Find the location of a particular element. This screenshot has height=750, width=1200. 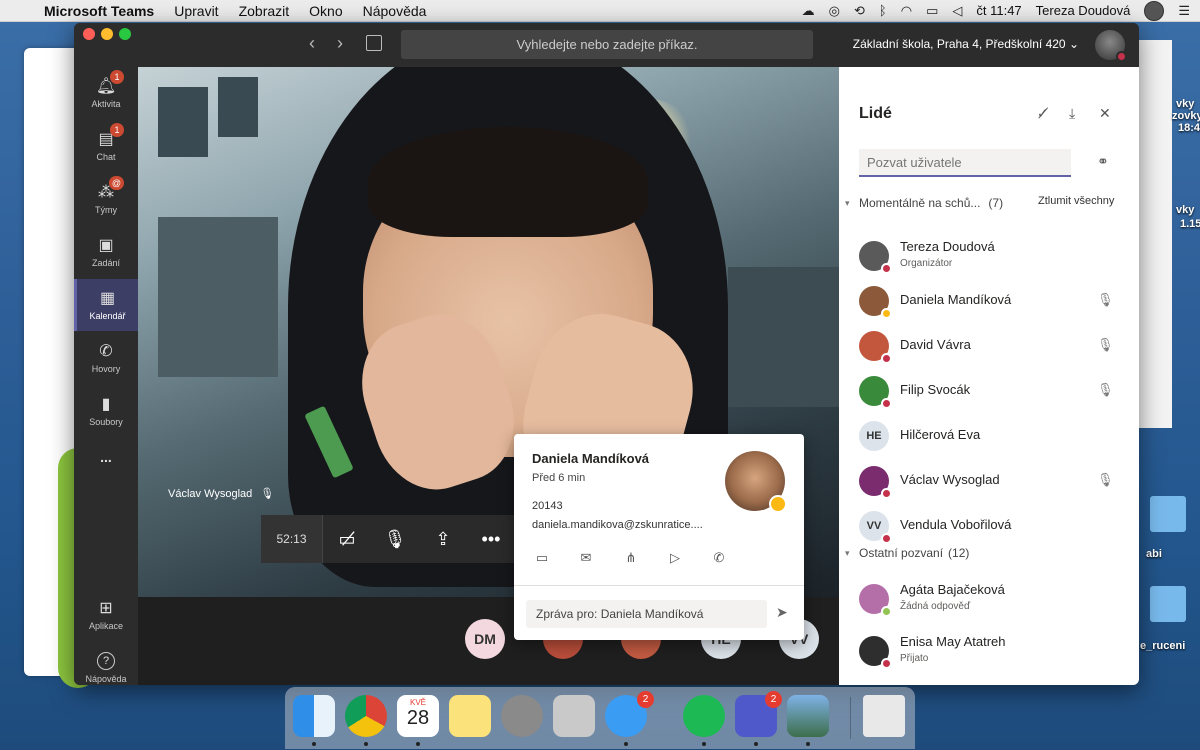

rail-item-apps: ⊞ Aplikace is located at coordinates (106, 615).